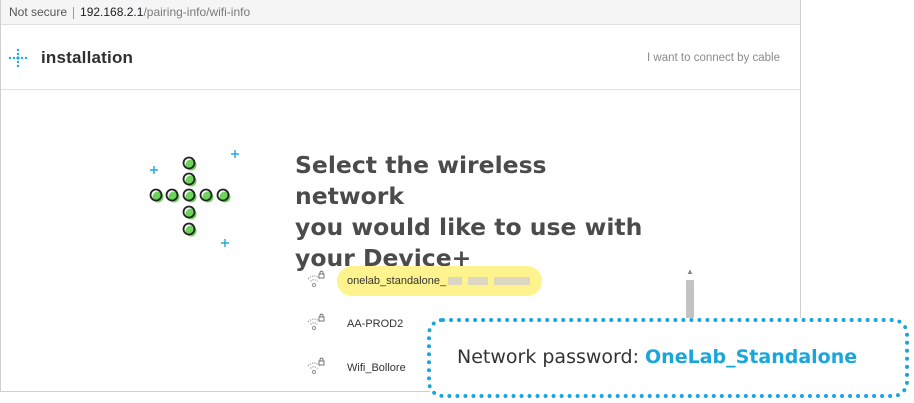  I want to click on app-header: installation I want to connect by cable, so click(400, 58).